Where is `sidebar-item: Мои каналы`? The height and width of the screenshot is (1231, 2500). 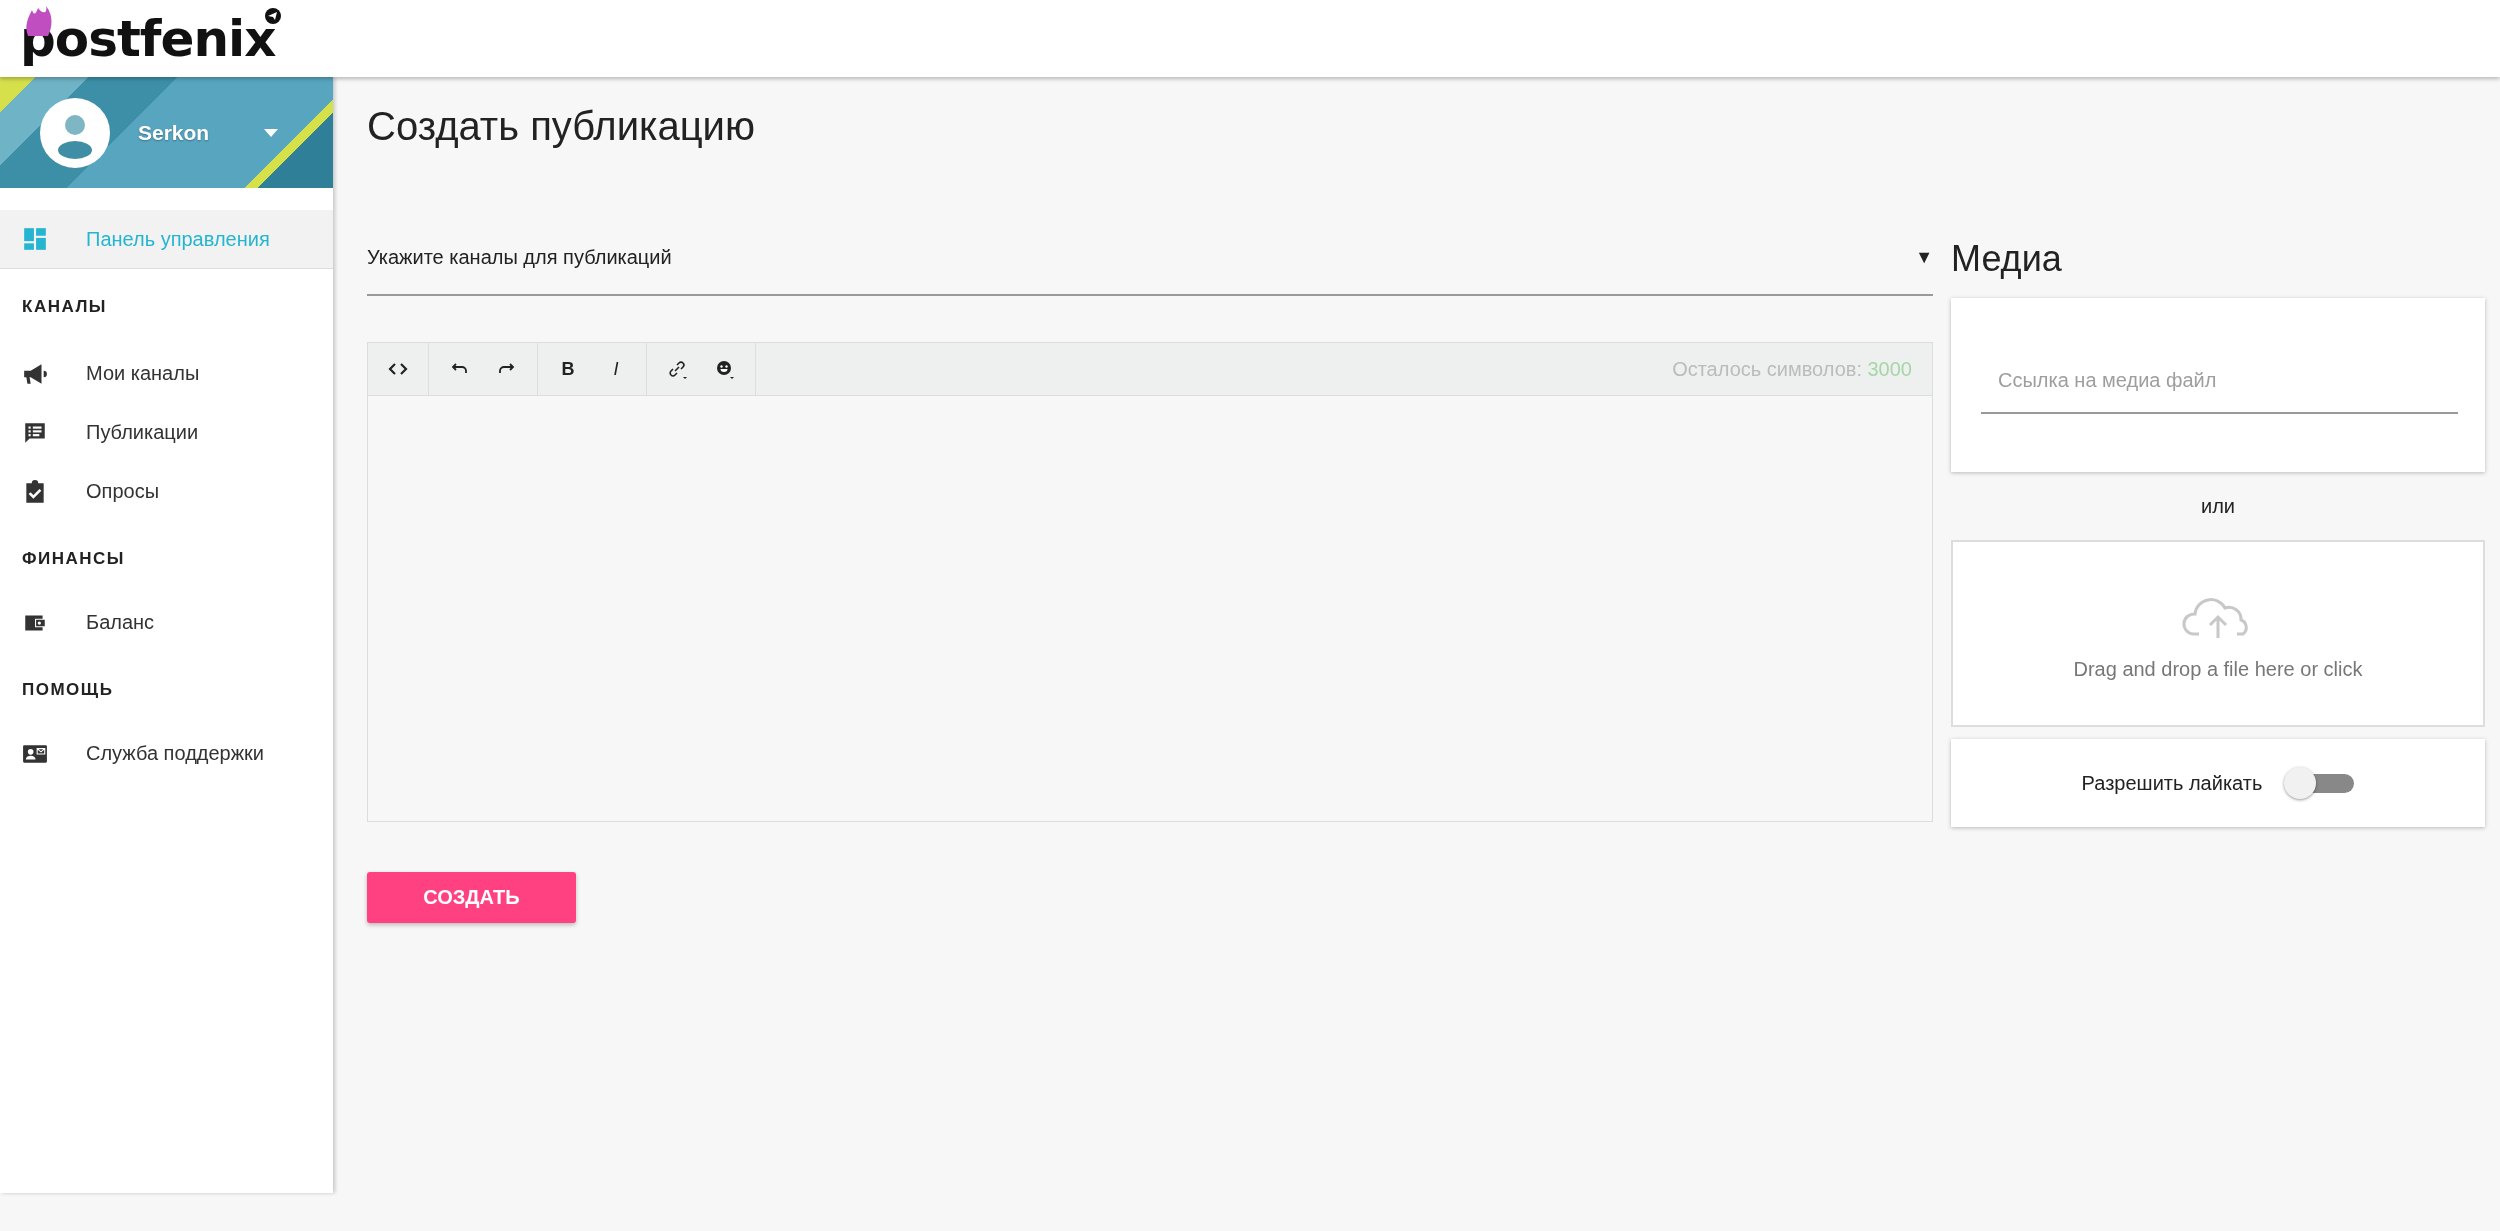
sidebar-item: Мои каналы is located at coordinates (166, 373).